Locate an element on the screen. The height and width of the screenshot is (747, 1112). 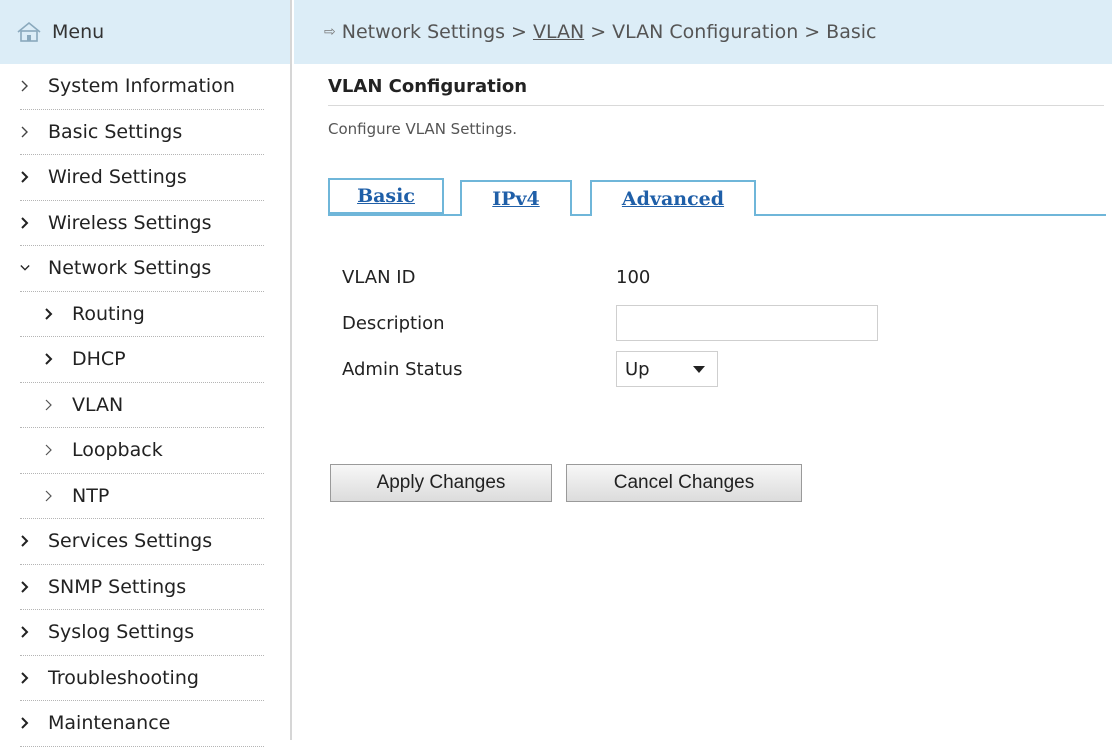
nav-item-ntp: NTP is located at coordinates (142, 496).